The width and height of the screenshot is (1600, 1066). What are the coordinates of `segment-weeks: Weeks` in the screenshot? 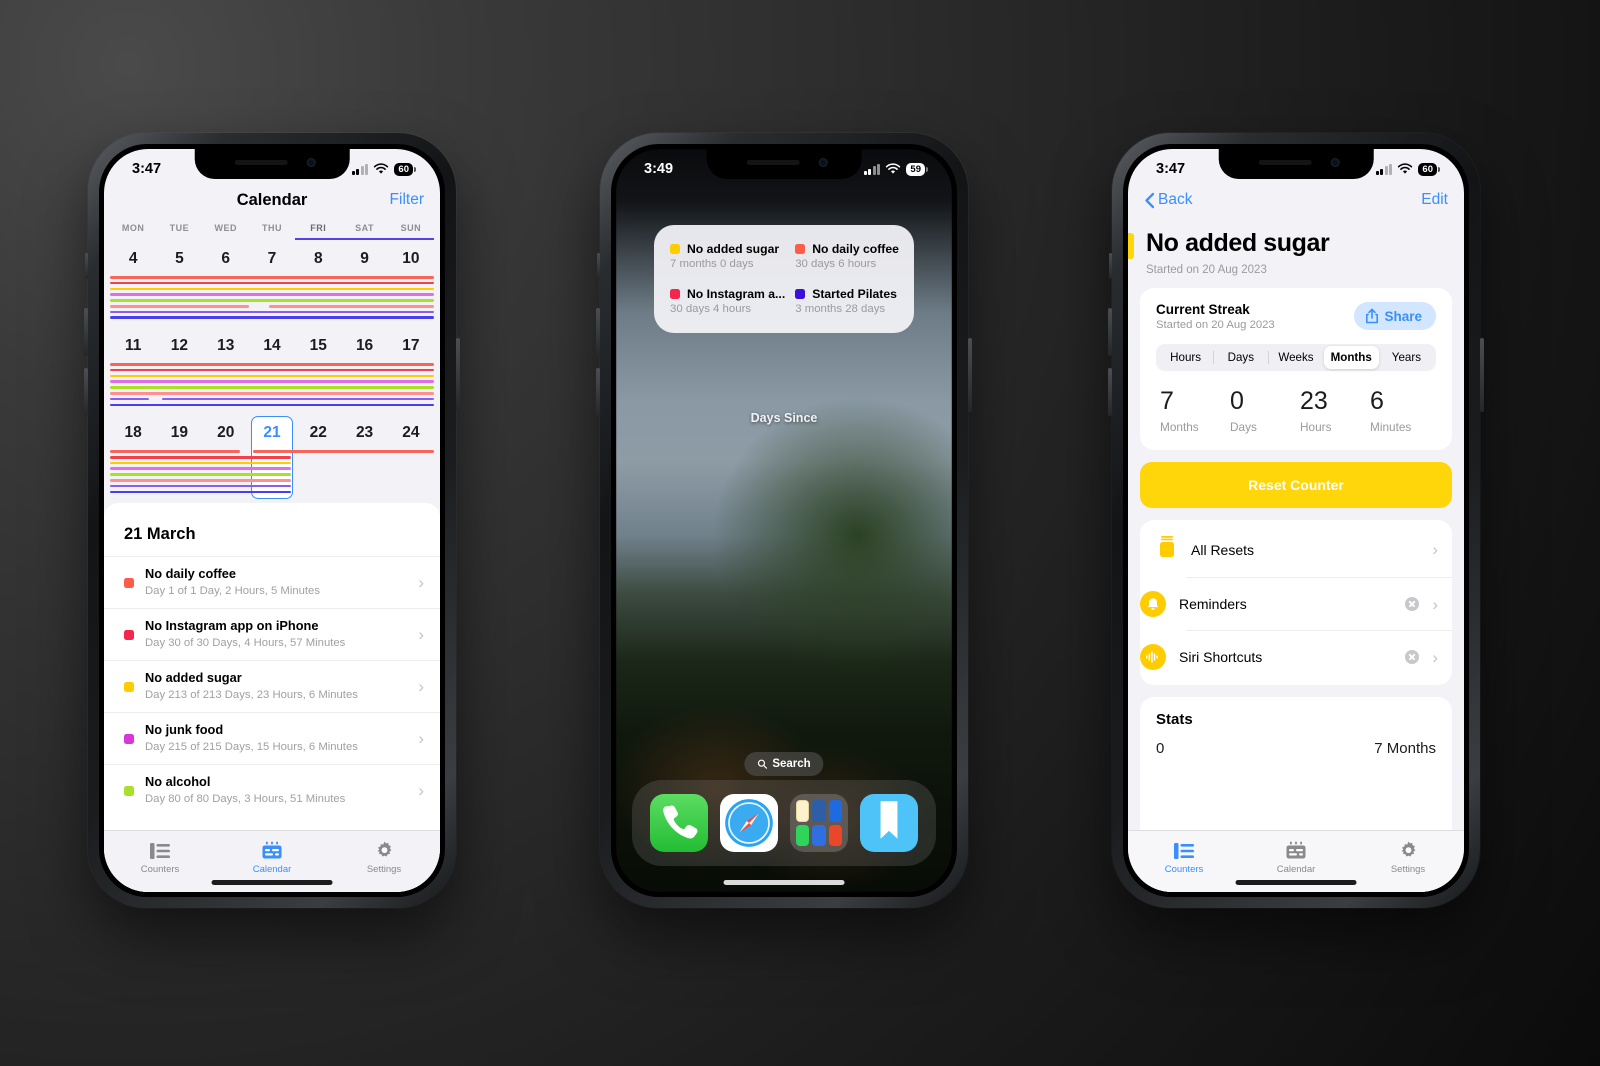 It's located at (1295, 357).